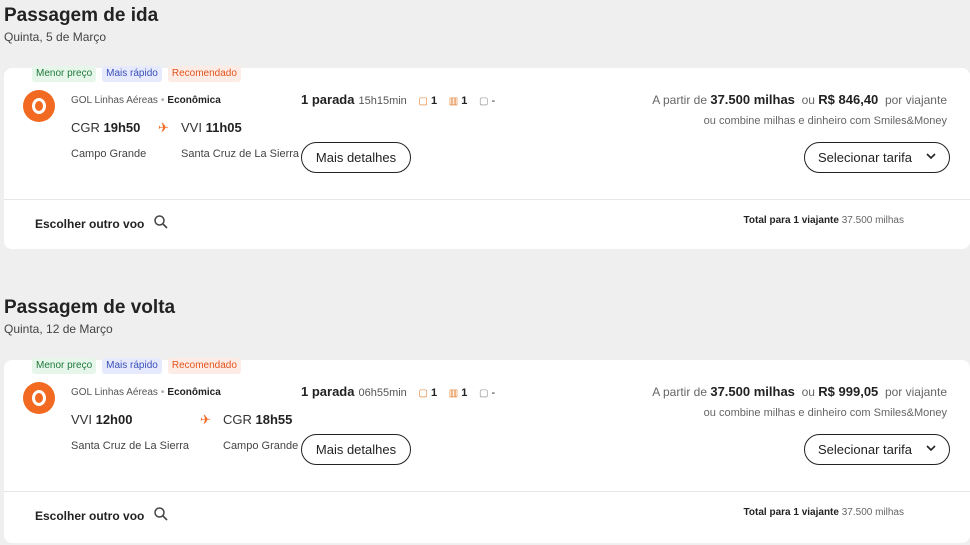 This screenshot has width=970, height=545. What do you see at coordinates (848, 99) in the screenshot?
I see `price-money: R$ 846,40` at bounding box center [848, 99].